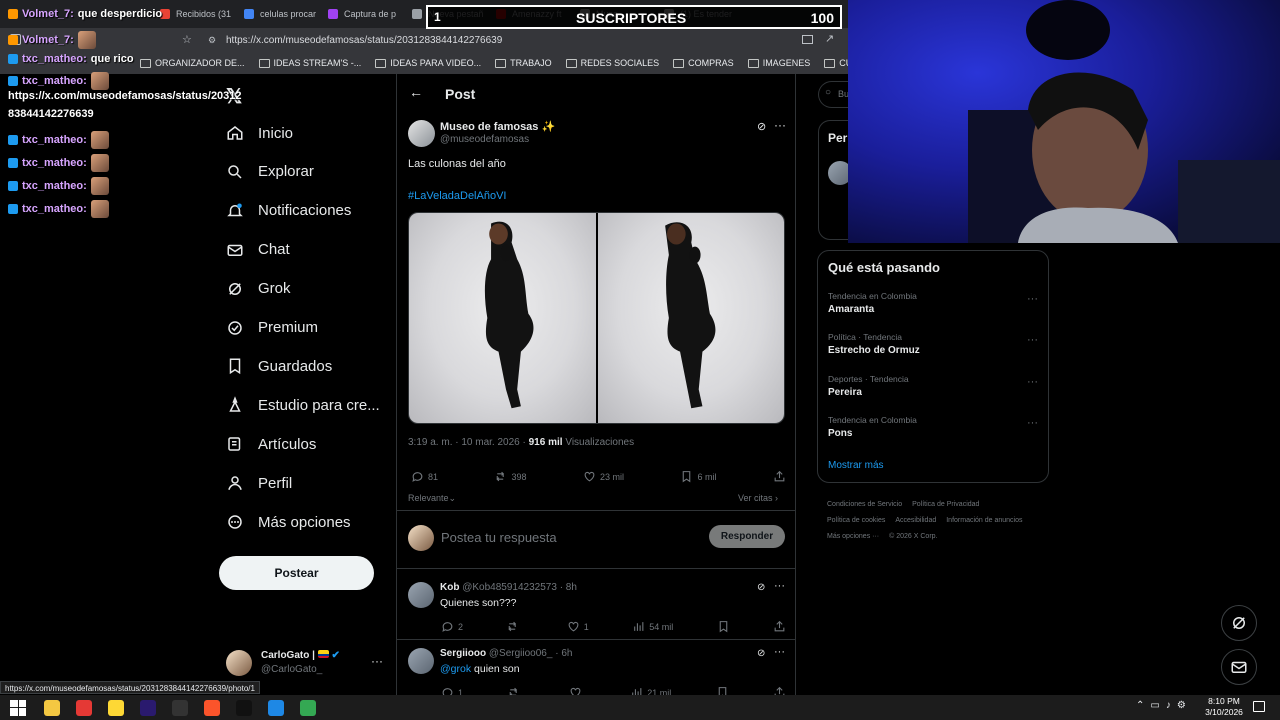 This screenshot has width=1280, height=720. What do you see at coordinates (259, 133) in the screenshot?
I see `sidebar-item-inicio: Inicio` at bounding box center [259, 133].